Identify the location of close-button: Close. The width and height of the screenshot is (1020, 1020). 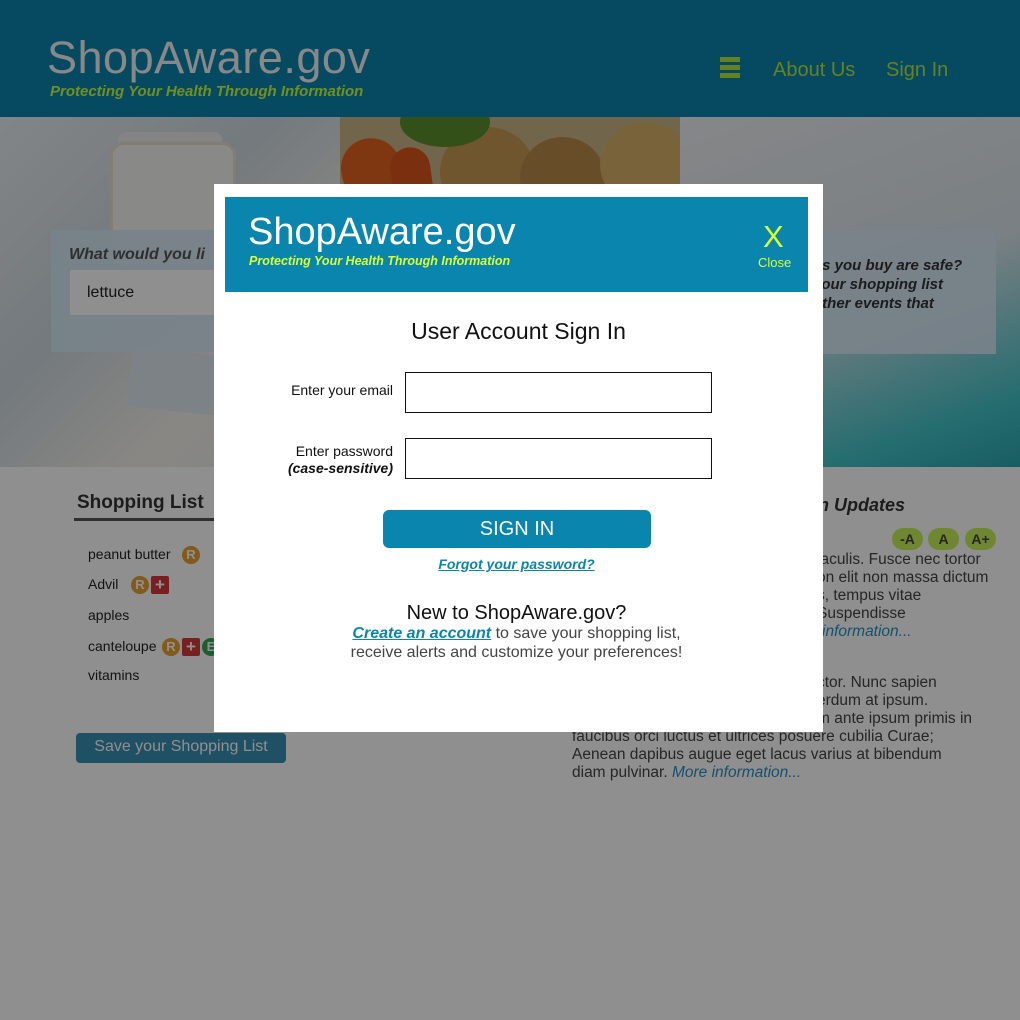
(774, 262).